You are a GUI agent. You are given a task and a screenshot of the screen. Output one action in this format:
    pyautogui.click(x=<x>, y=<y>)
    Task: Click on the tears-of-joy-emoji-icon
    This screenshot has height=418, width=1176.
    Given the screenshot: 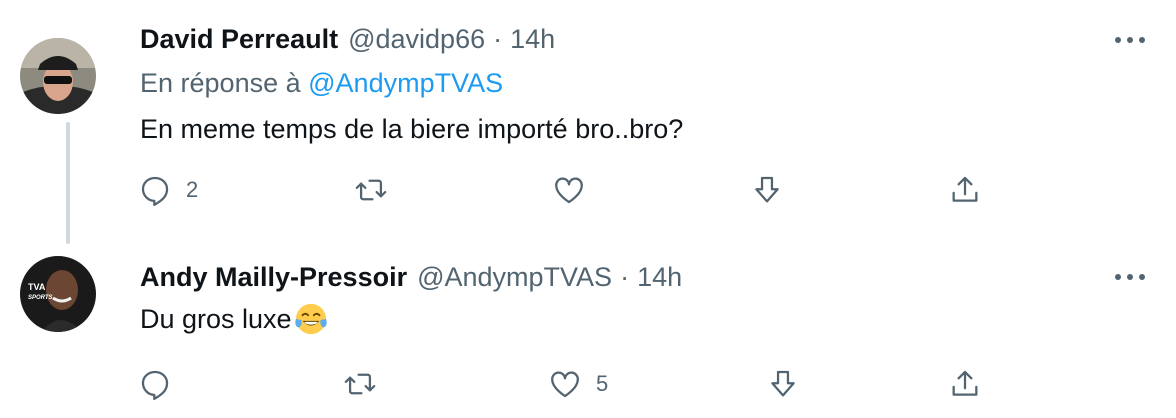 What is the action you would take?
    pyautogui.click(x=310, y=319)
    